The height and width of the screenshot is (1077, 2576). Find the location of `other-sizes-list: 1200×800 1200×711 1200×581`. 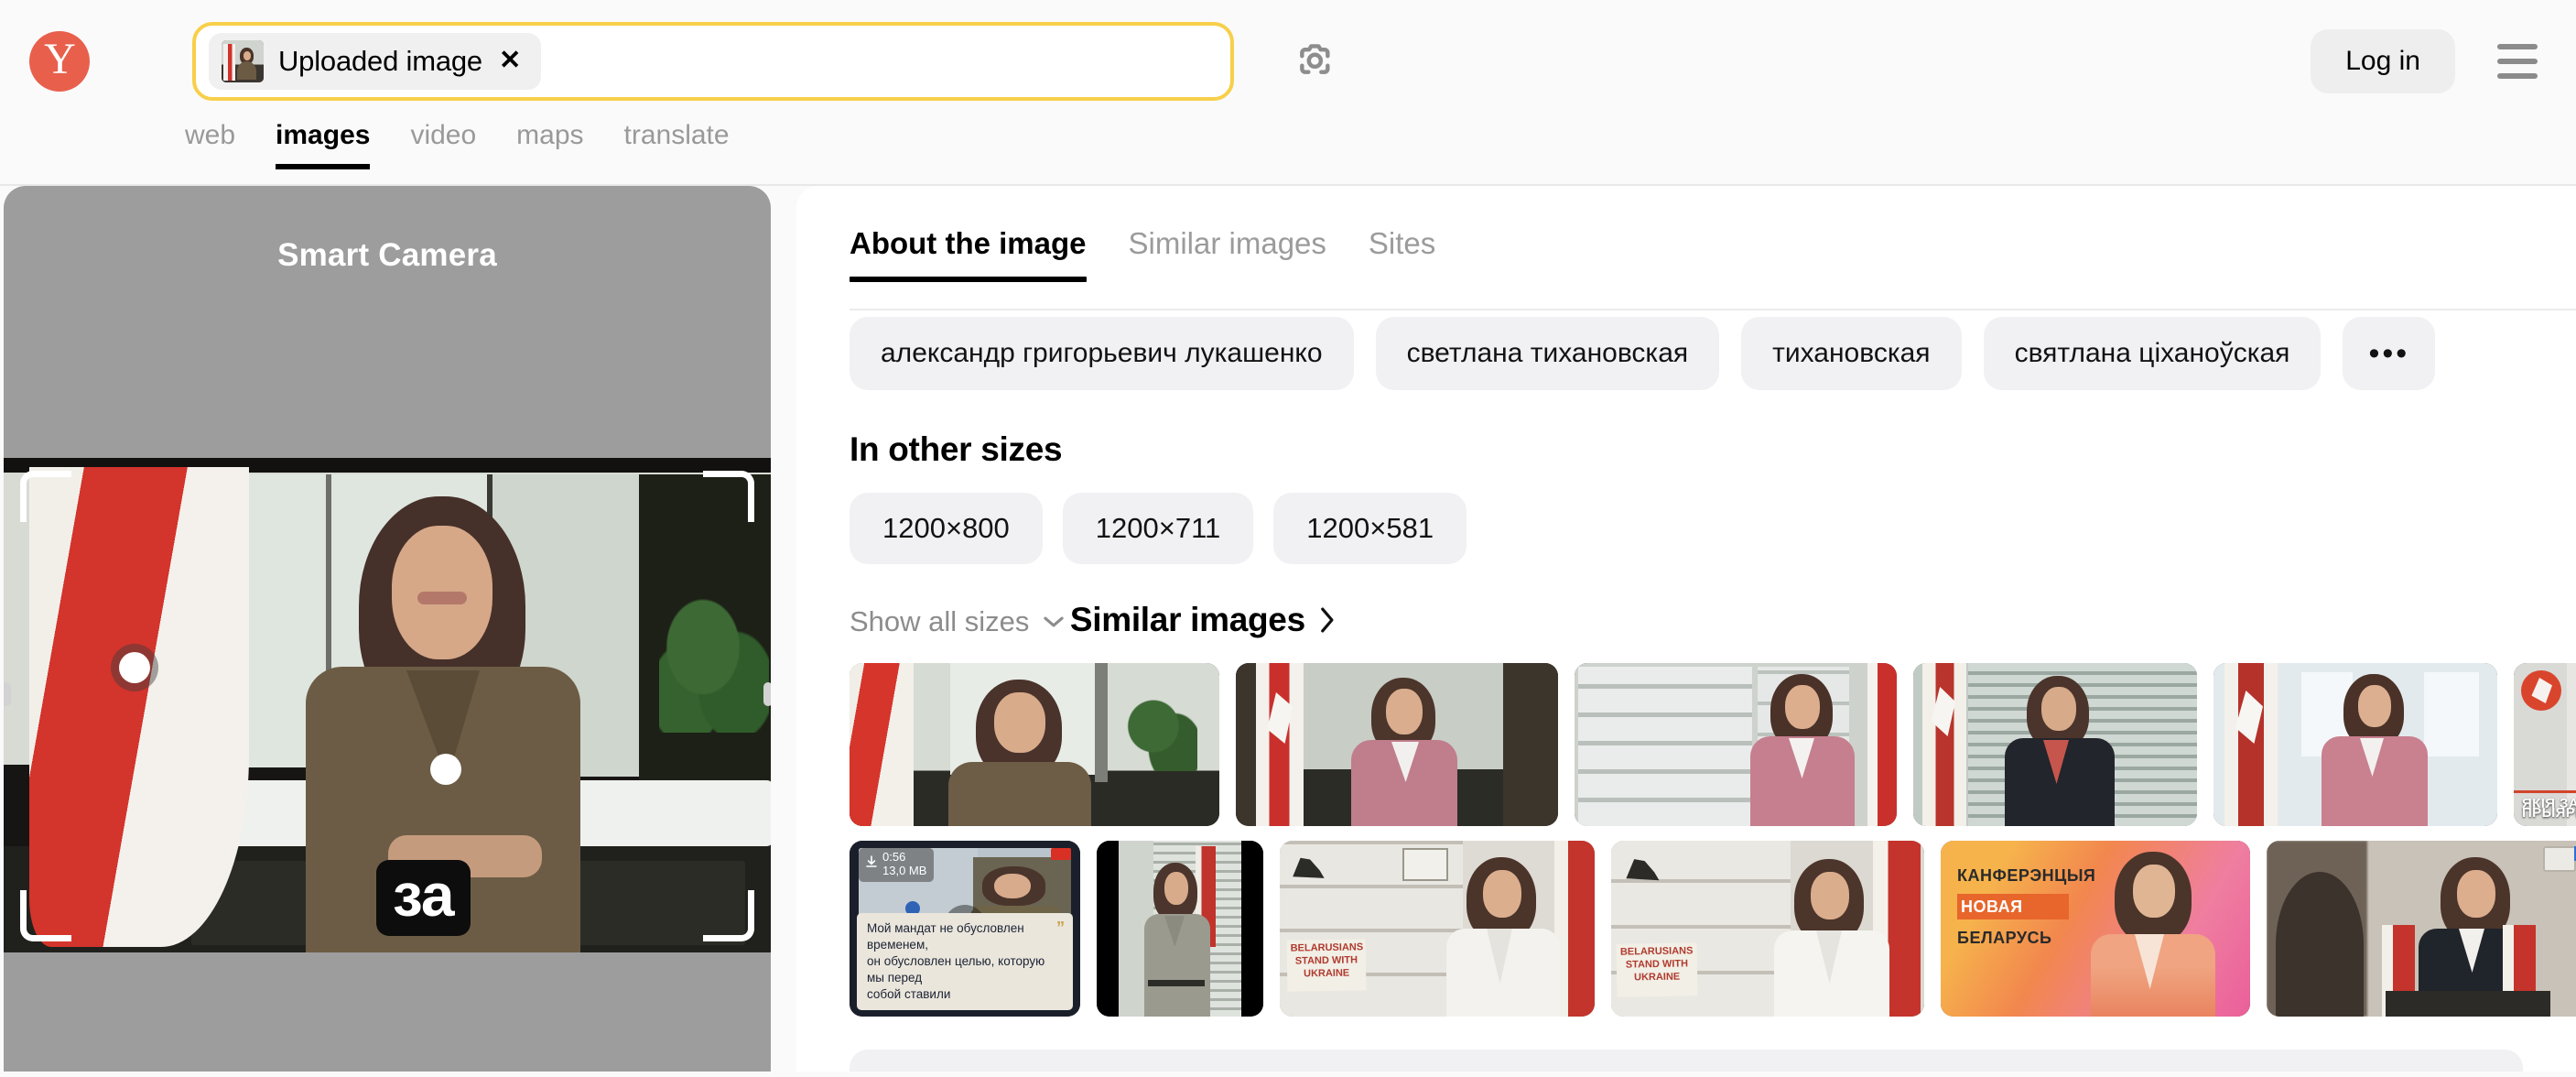

other-sizes-list: 1200×800 1200×711 1200×581 is located at coordinates (1713, 528).